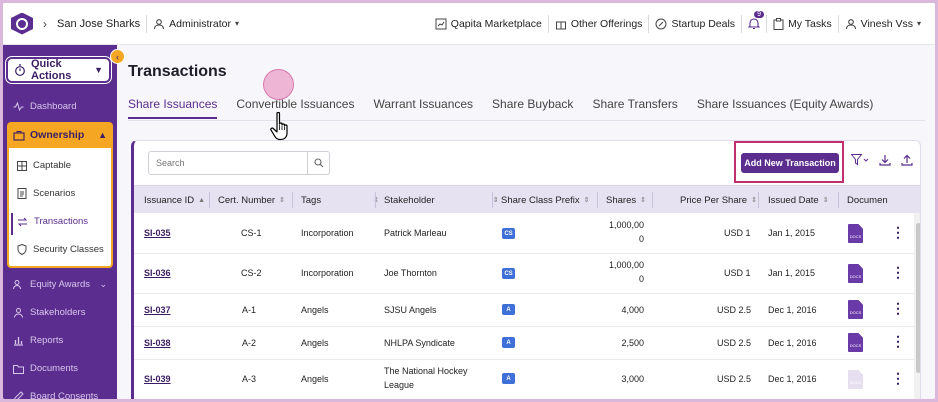 Image resolution: width=938 pixels, height=402 pixels. I want to click on tab-share-transfers: Share Transfers, so click(634, 108).